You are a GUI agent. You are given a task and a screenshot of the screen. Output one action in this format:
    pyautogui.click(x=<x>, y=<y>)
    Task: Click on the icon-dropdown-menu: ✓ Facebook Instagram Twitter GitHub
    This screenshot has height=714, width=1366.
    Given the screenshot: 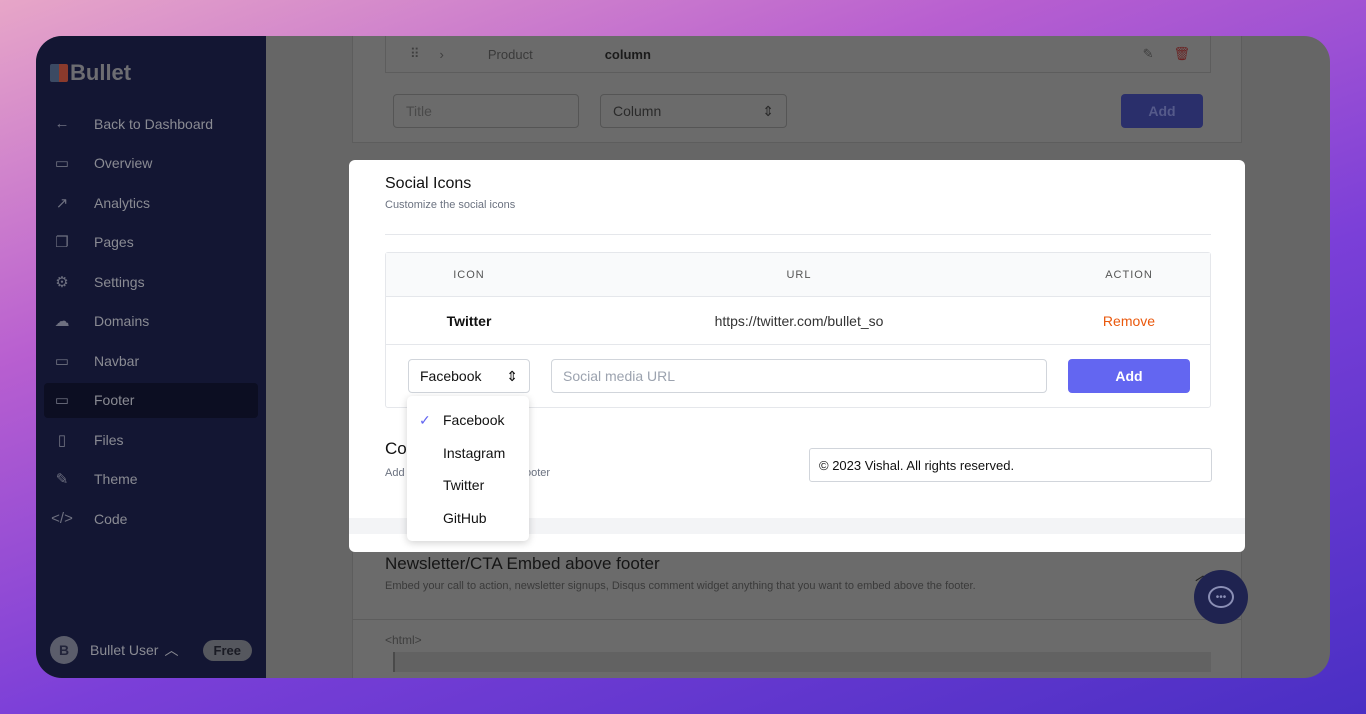 What is the action you would take?
    pyautogui.click(x=468, y=468)
    